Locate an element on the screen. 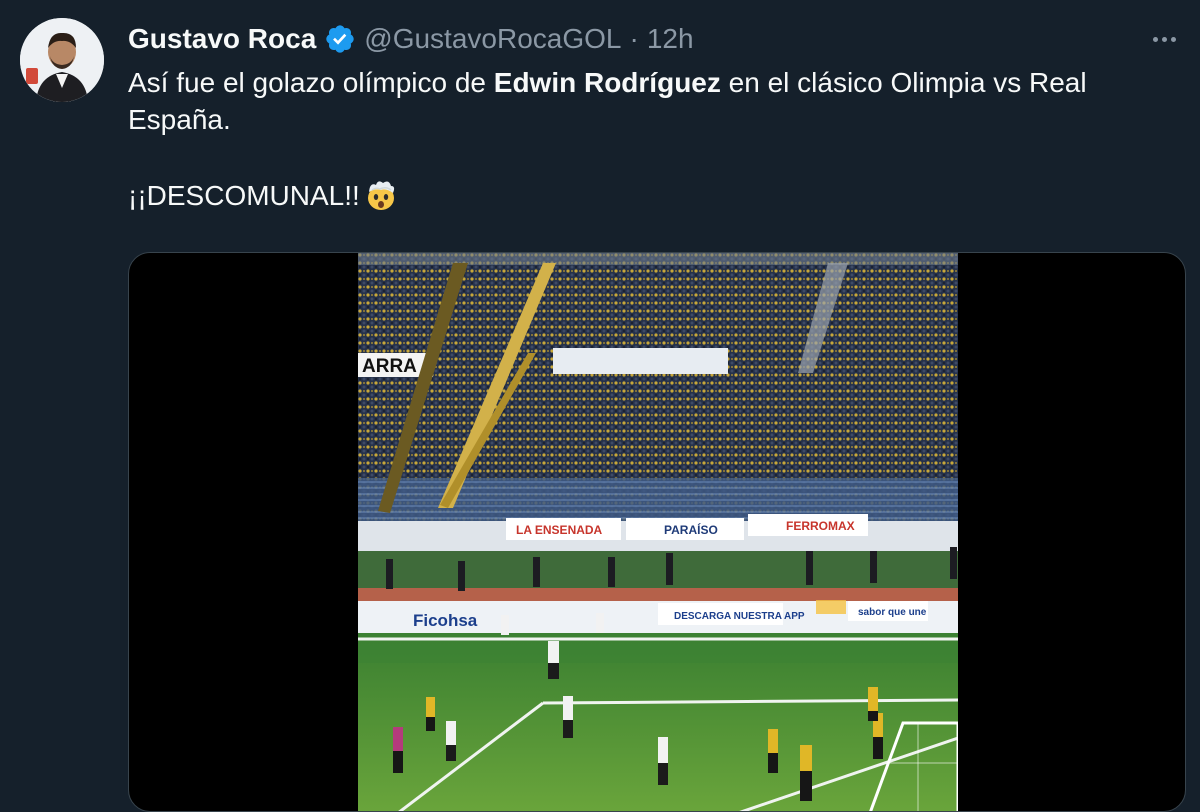  ad-board-6: sabor que une is located at coordinates (892, 612).